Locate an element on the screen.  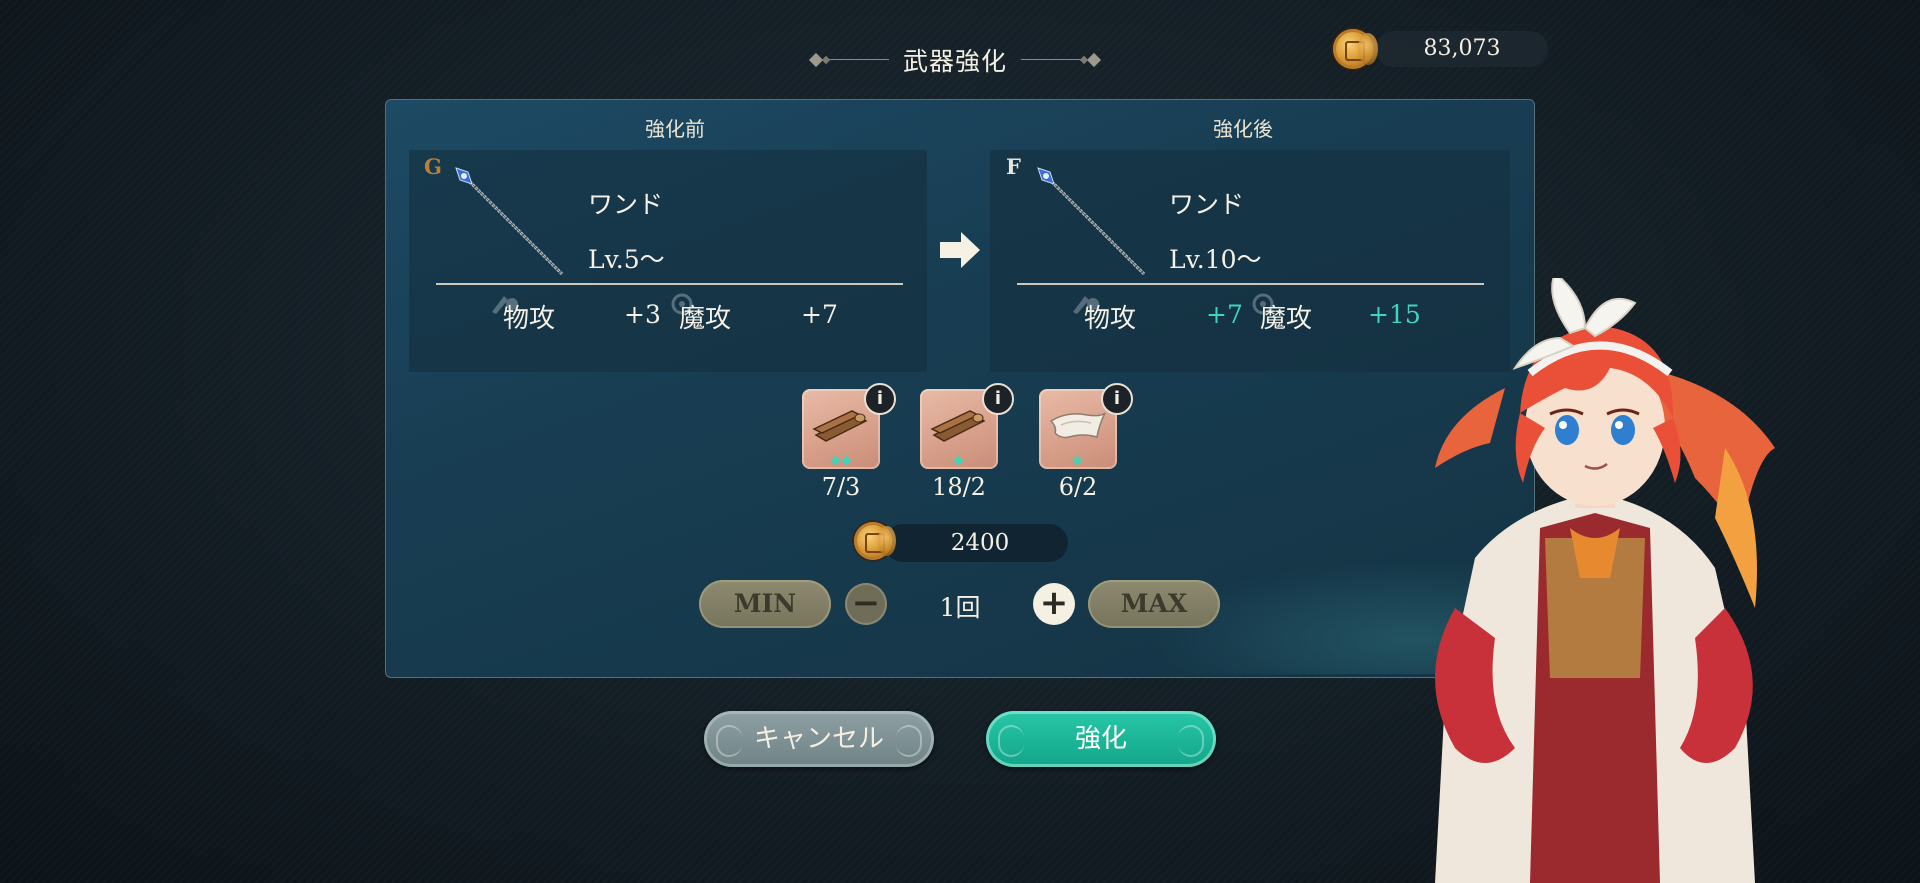
after-weapon-level: Lv.10〜 is located at coordinates (1215, 259).